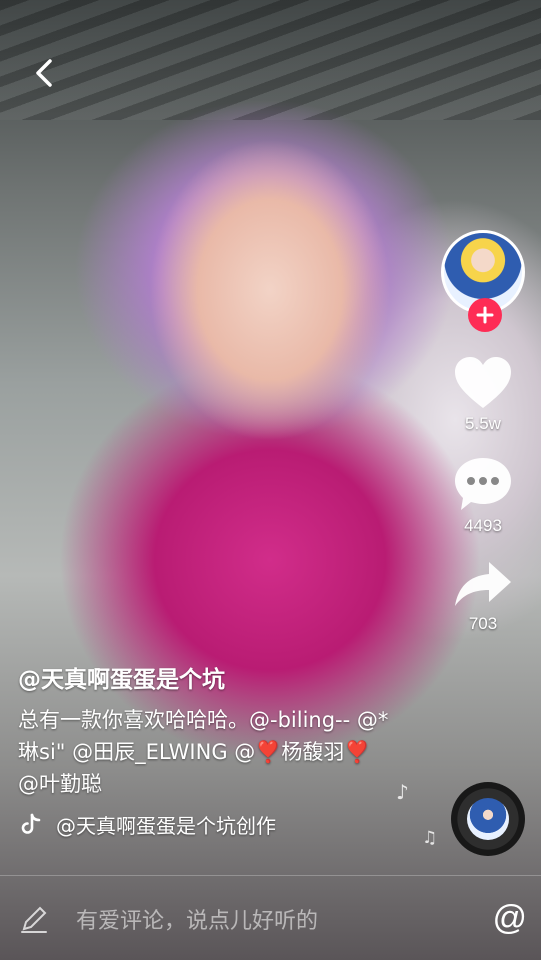 This screenshot has width=541, height=960. I want to click on heart-icon, so click(483, 382).